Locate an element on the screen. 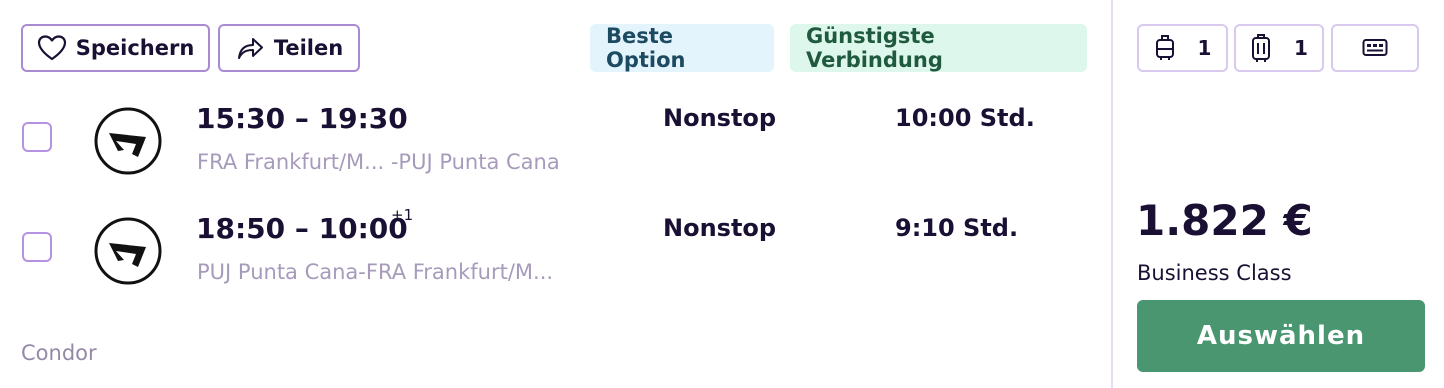  save-button: Speichern is located at coordinates (115, 48).